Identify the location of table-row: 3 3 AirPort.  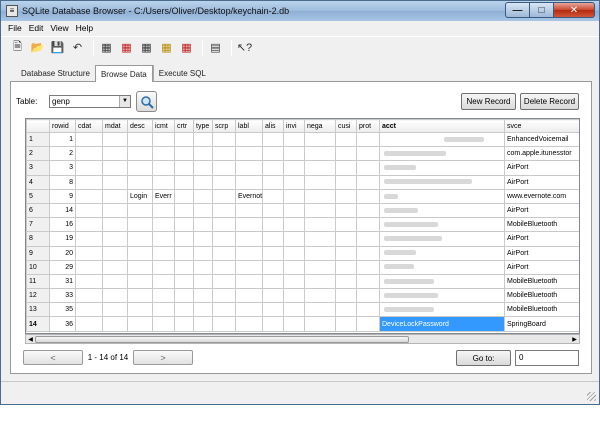
(302, 168).